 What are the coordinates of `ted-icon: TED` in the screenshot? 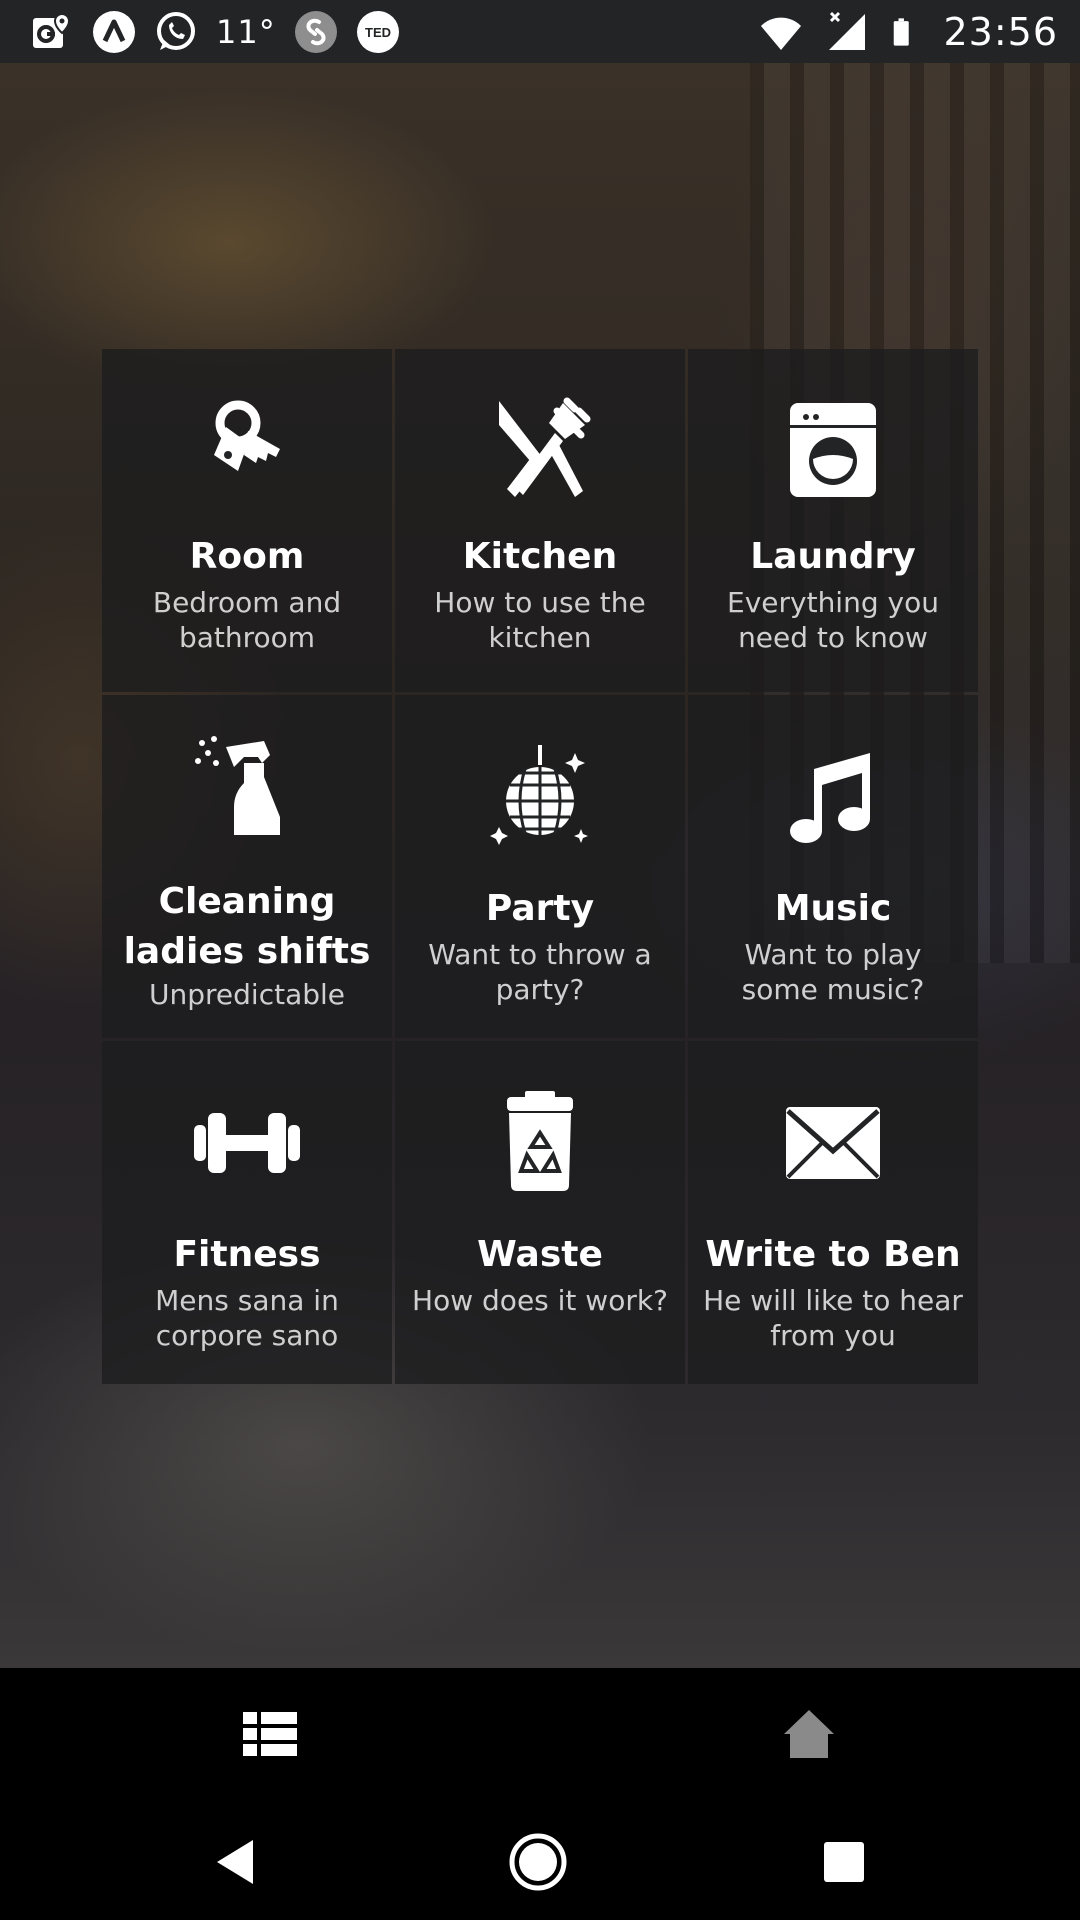 It's located at (377, 31).